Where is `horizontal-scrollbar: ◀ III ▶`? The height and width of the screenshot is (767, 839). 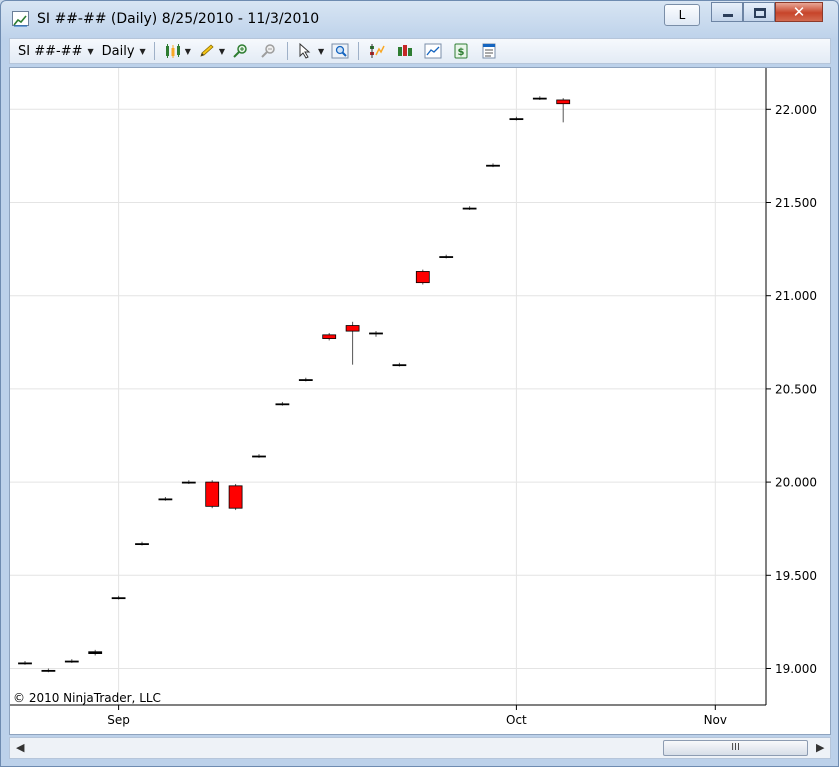 horizontal-scrollbar: ◀ III ▶ is located at coordinates (420, 748).